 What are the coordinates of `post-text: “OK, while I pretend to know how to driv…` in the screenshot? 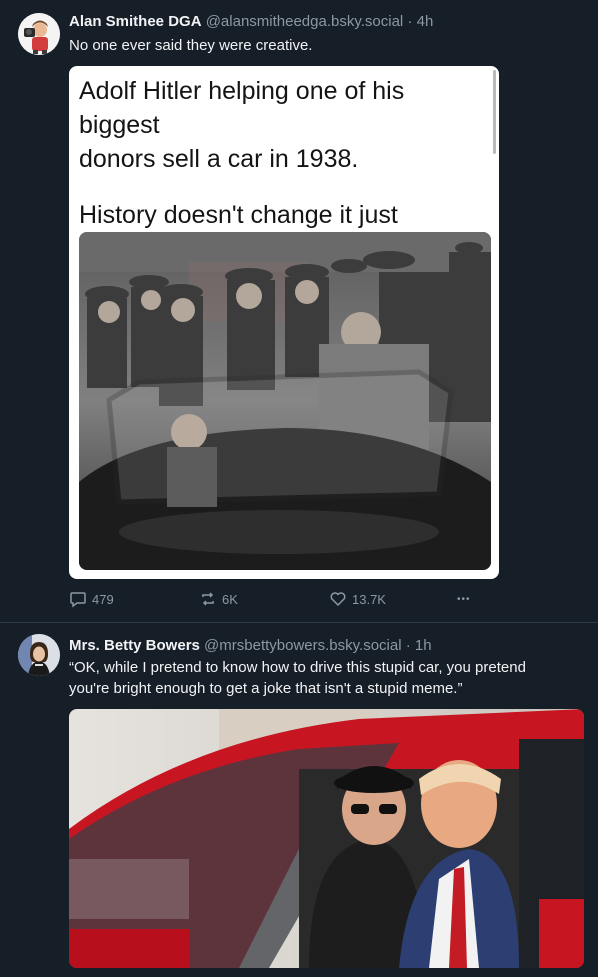 It's located at (297, 678).